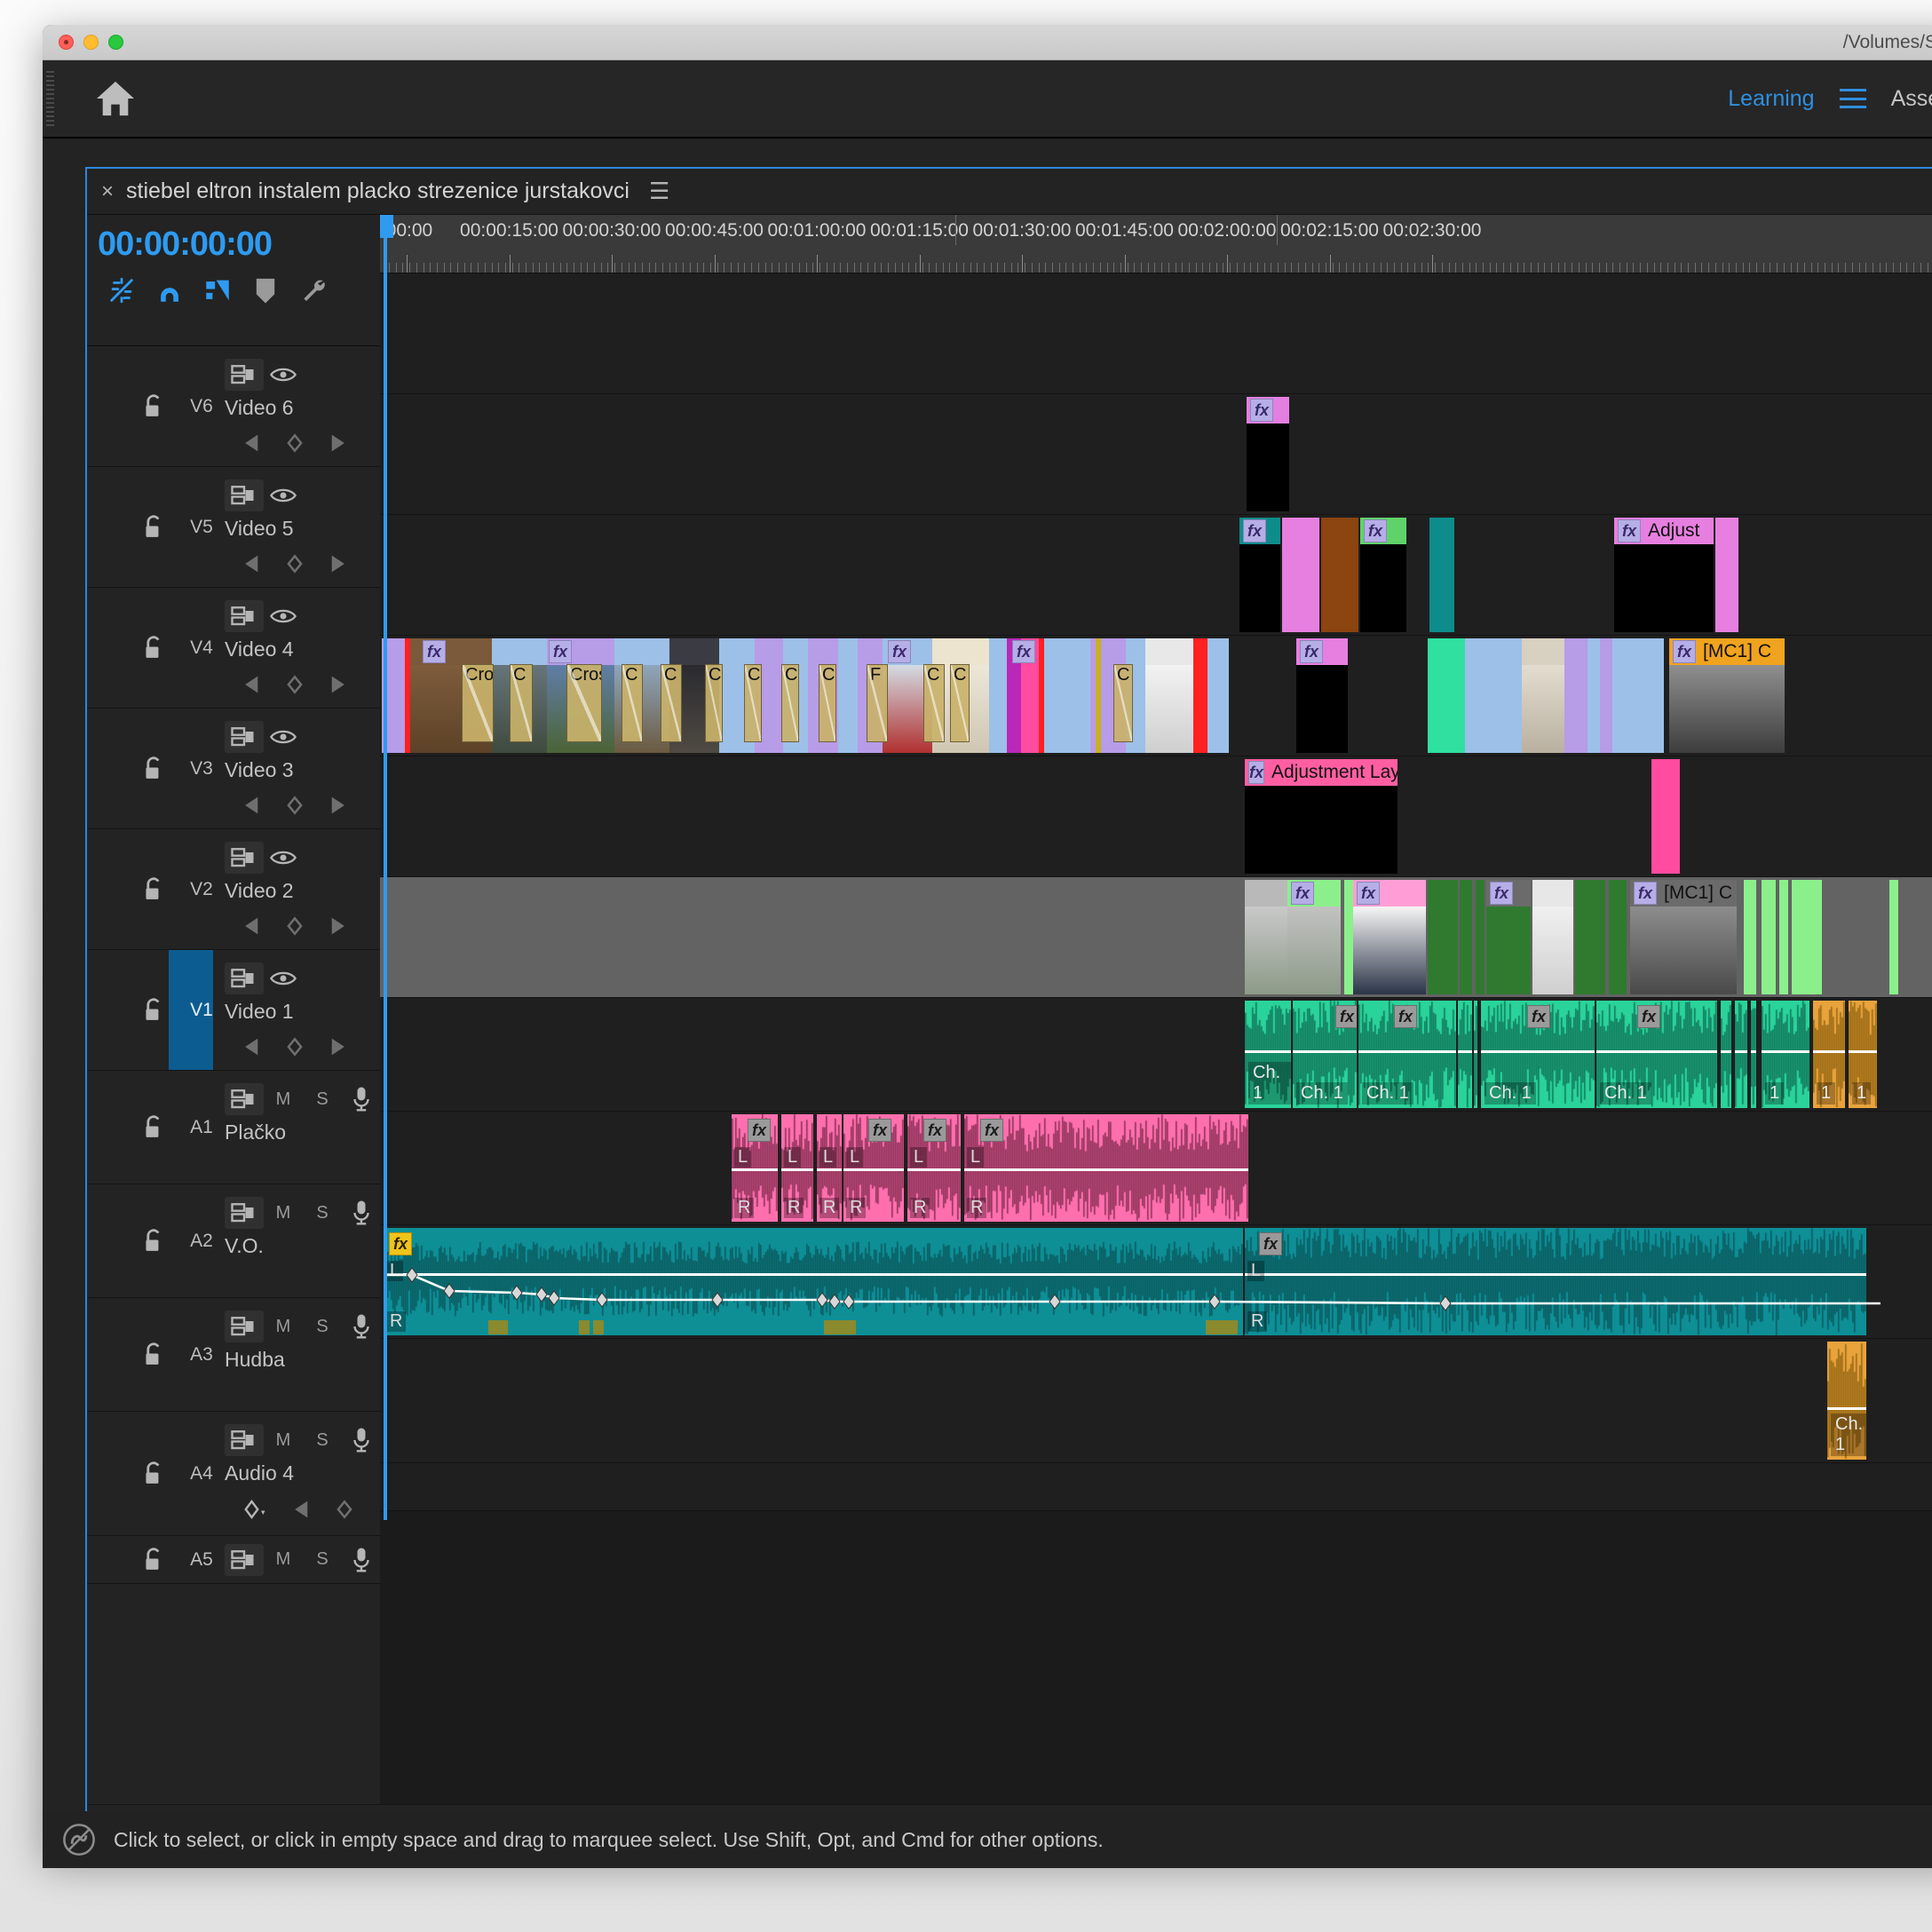 Image resolution: width=1932 pixels, height=1932 pixels. Describe the element at coordinates (283, 1099) in the screenshot. I see `track-mute-button-a1: M` at that location.